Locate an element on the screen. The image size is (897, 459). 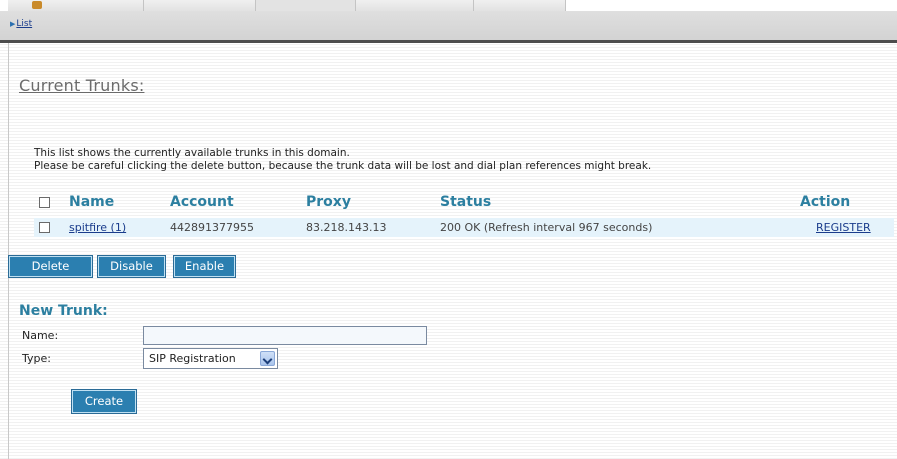
chevron-down-icon is located at coordinates (267, 358).